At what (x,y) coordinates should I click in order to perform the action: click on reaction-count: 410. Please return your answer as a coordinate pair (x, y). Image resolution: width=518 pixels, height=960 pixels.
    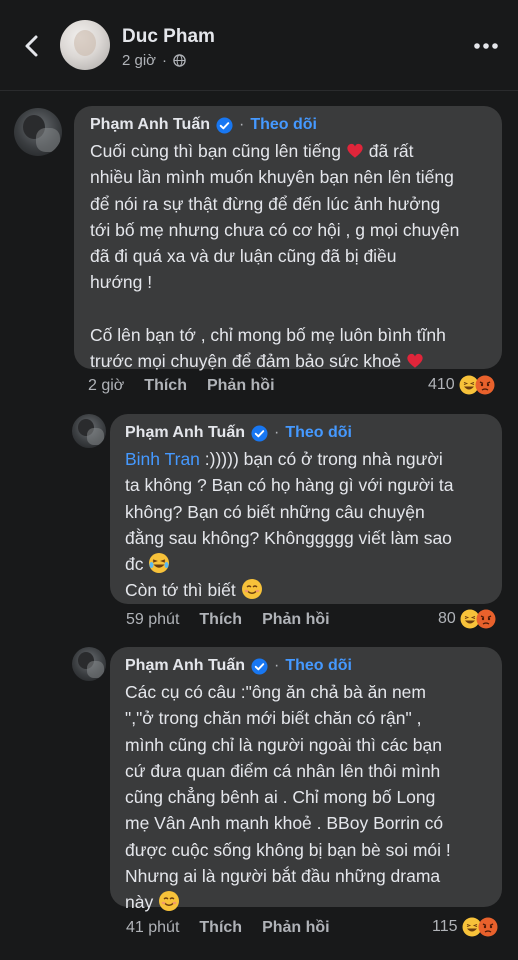
    Looking at the image, I should click on (441, 384).